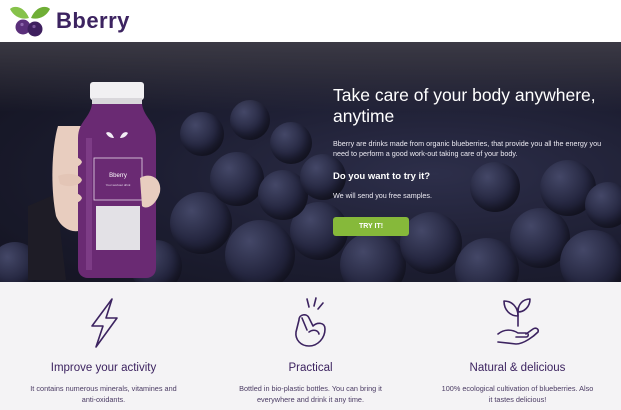  I want to click on snapping-hand-icon, so click(310, 322).